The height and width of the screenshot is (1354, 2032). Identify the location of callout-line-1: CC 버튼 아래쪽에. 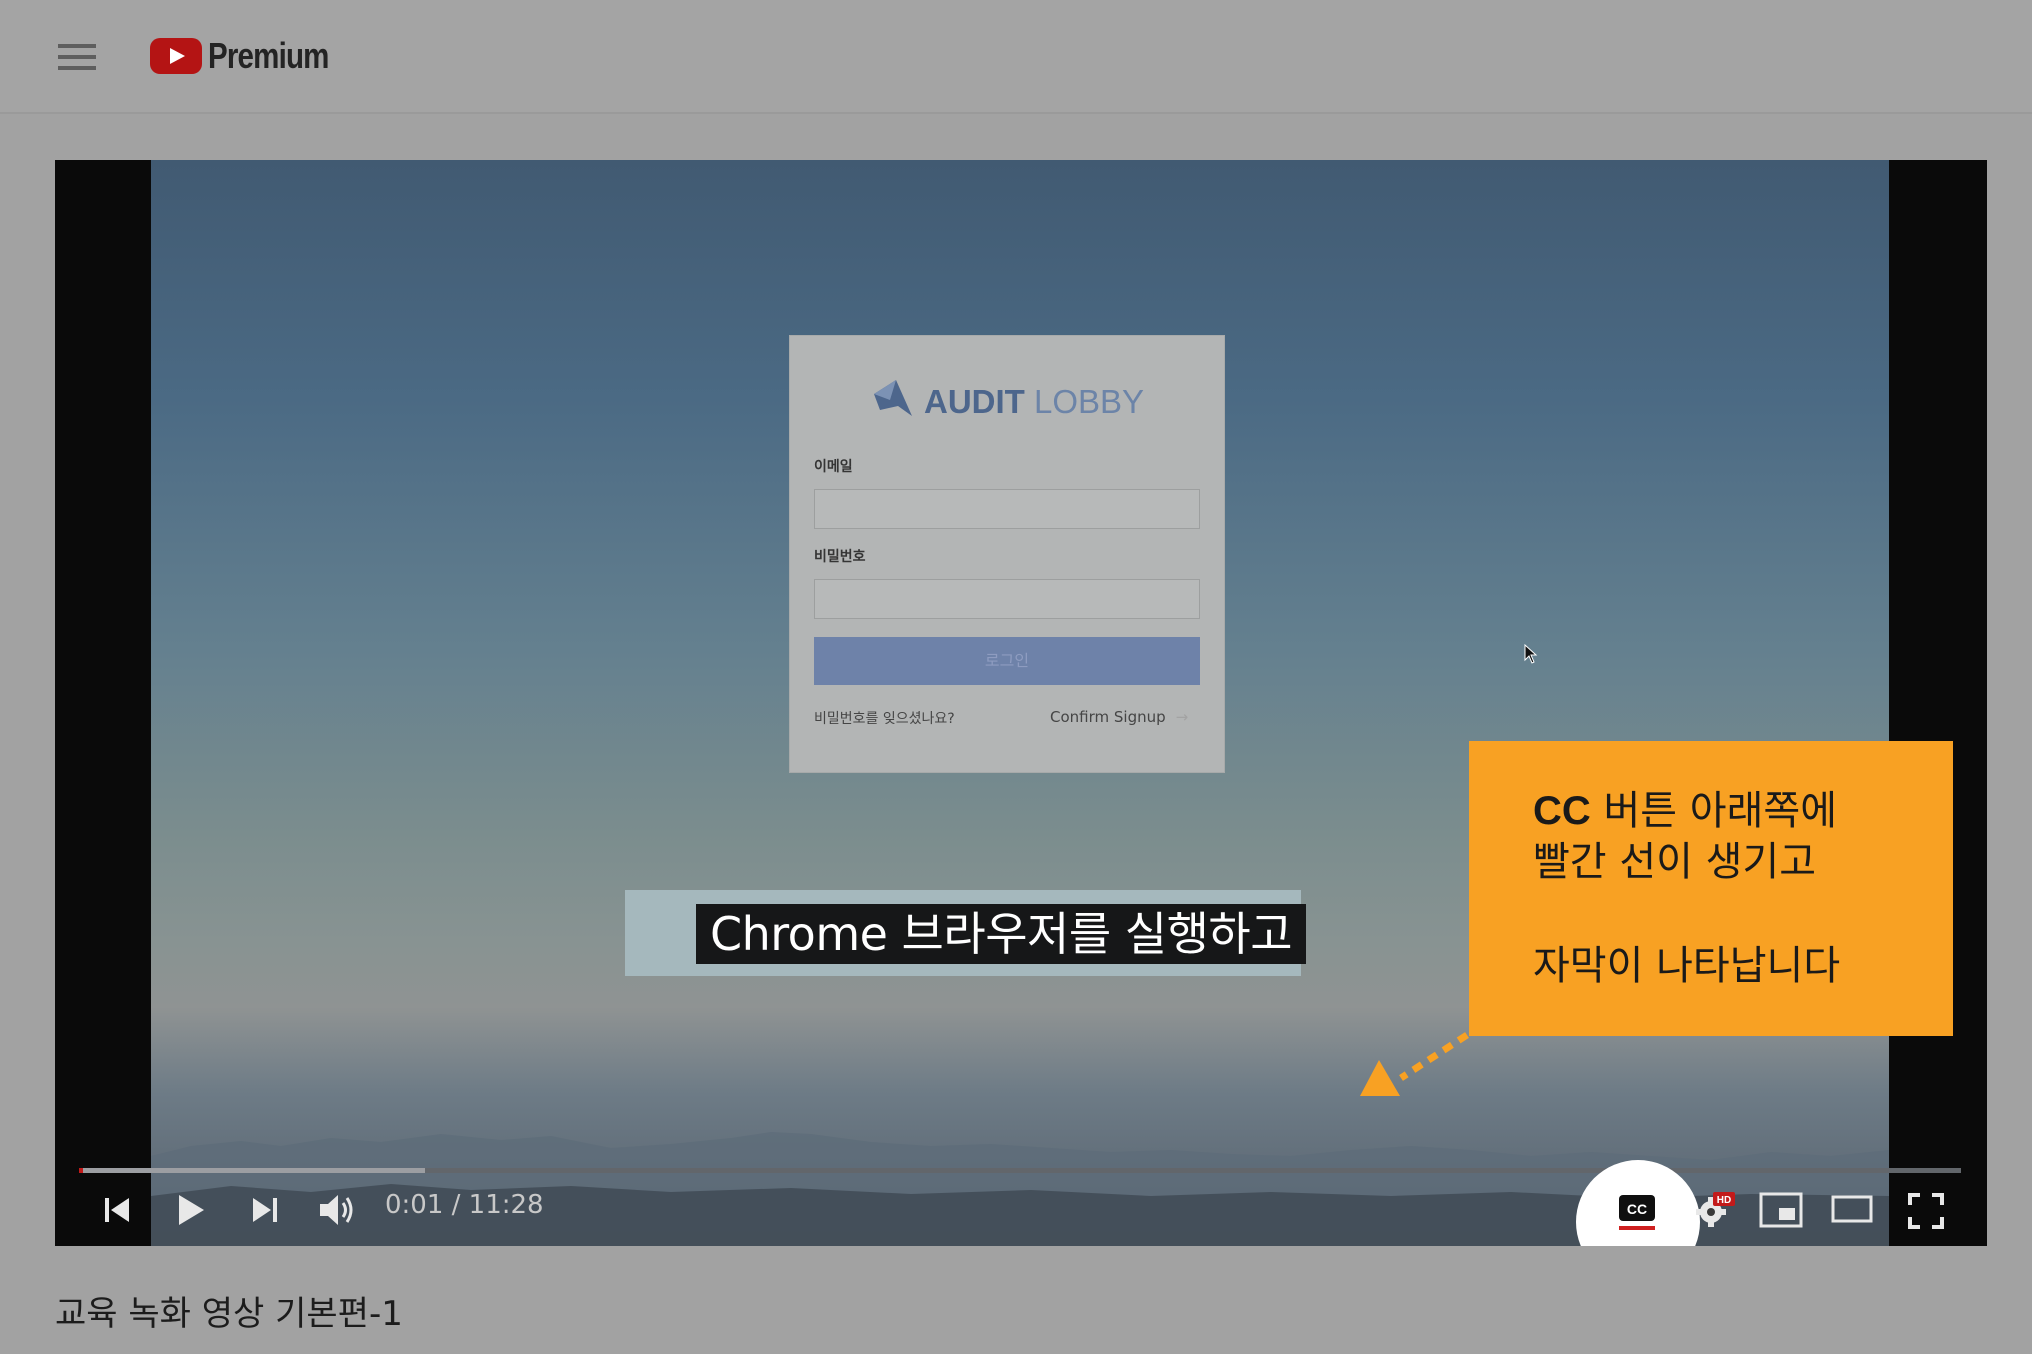
(1685, 811).